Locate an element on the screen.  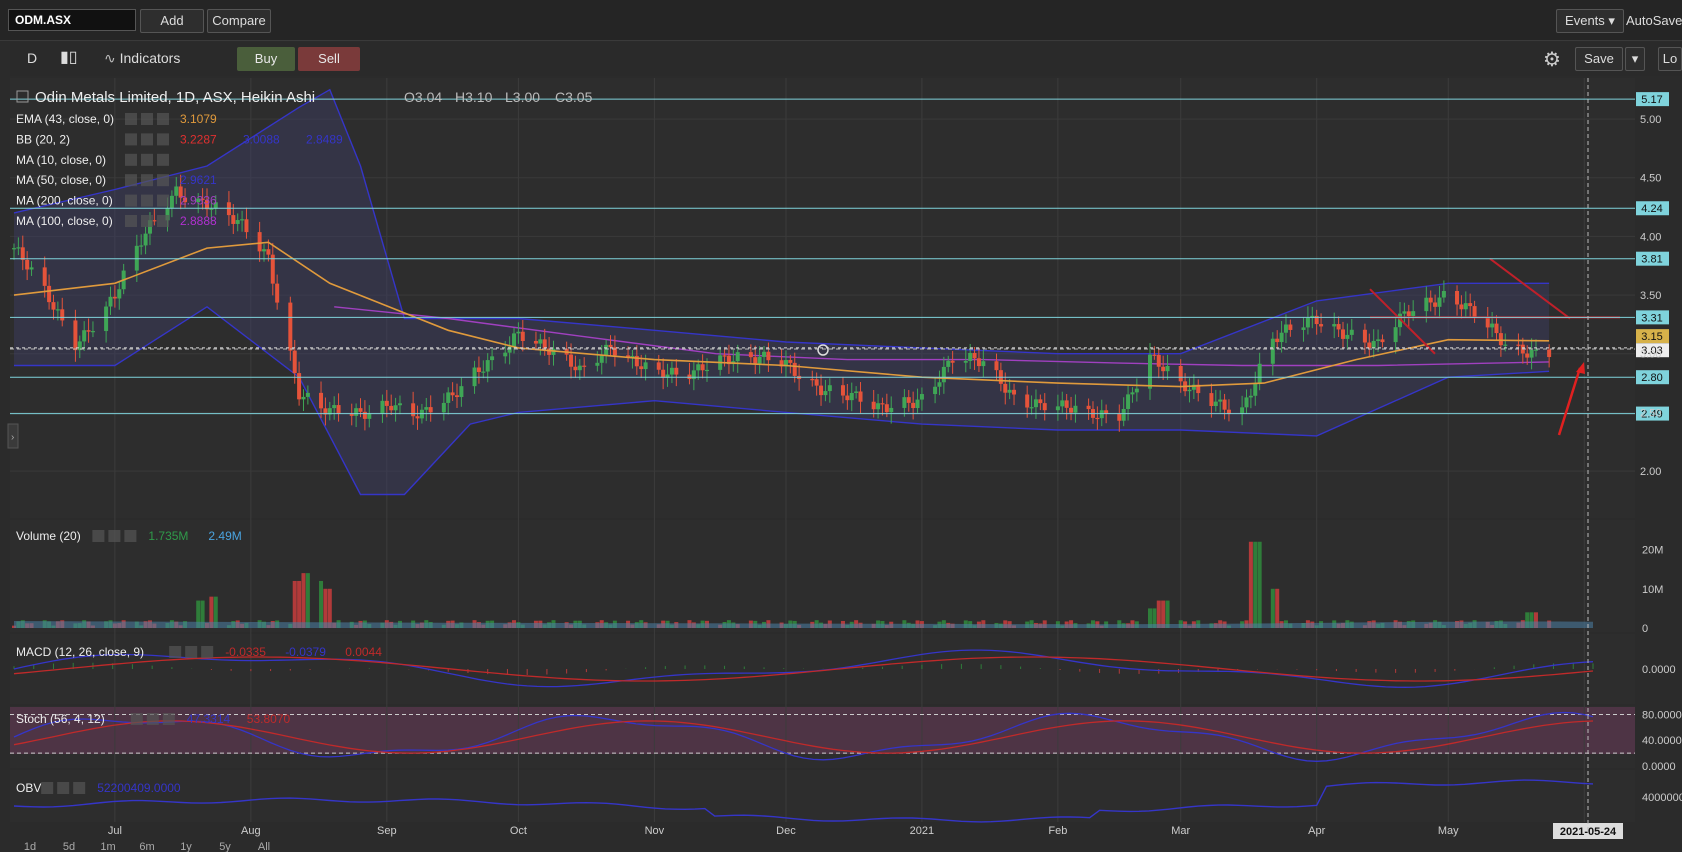
ohlc-low: L3.00 is located at coordinates (522, 97).